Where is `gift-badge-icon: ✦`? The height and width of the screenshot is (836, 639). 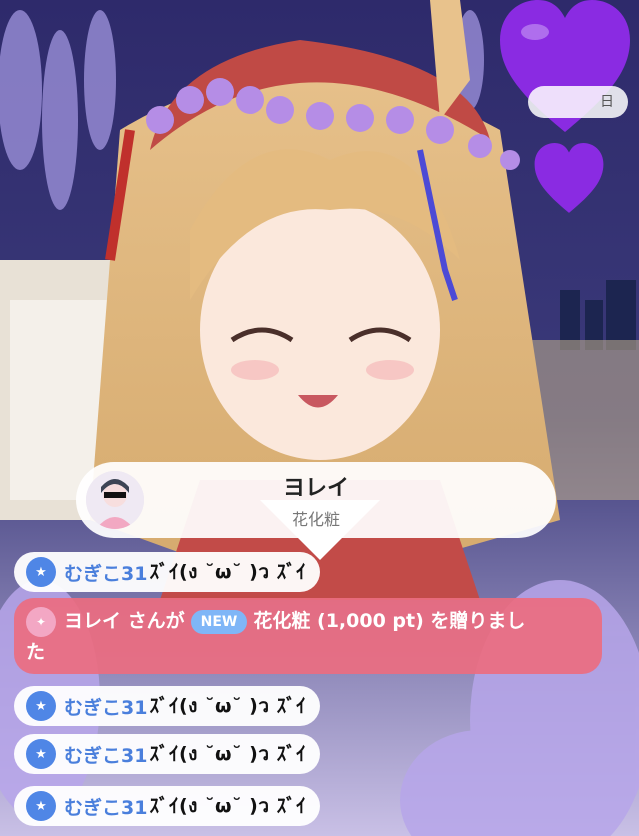 gift-badge-icon: ✦ is located at coordinates (41, 621).